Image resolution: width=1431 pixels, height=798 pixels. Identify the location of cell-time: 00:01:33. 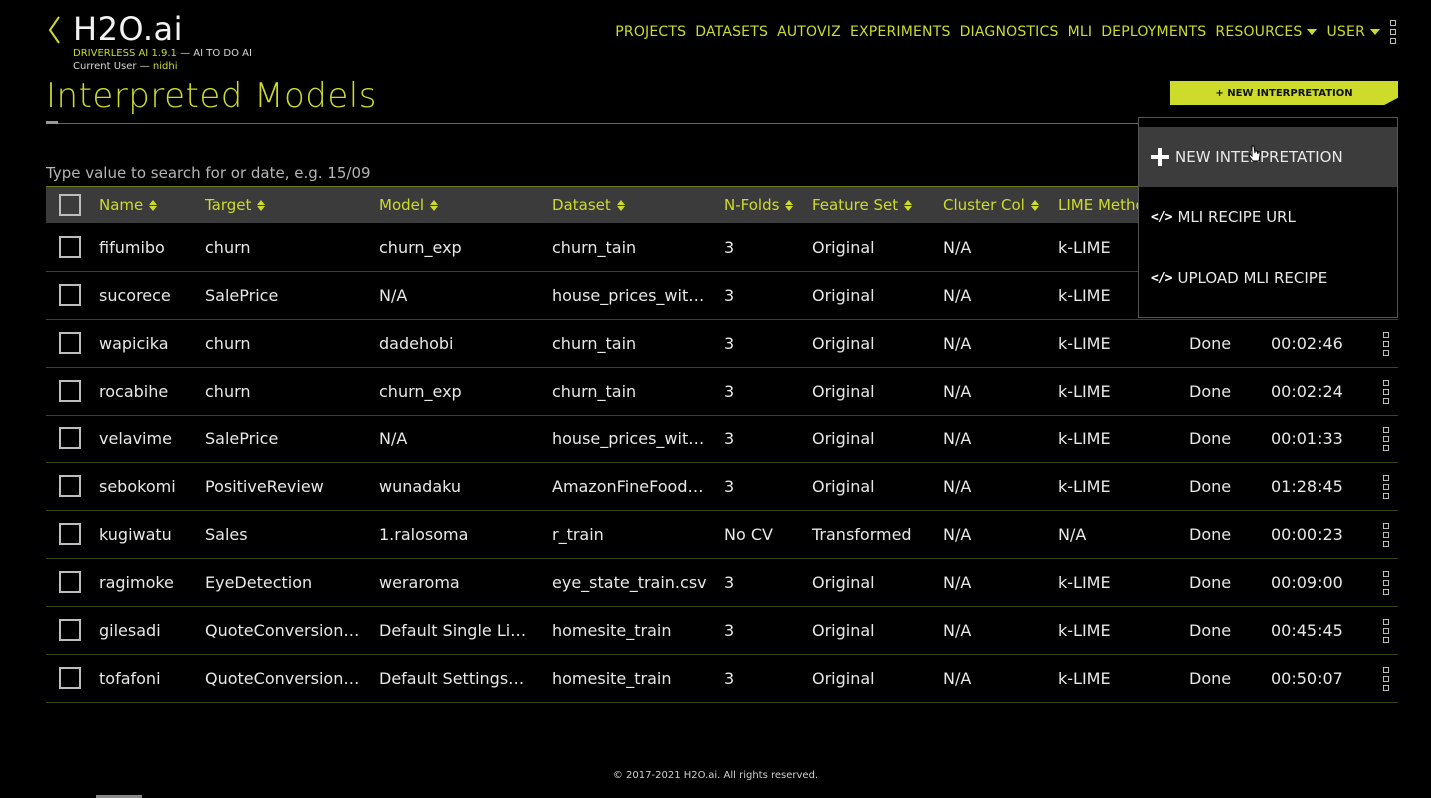
(1307, 439).